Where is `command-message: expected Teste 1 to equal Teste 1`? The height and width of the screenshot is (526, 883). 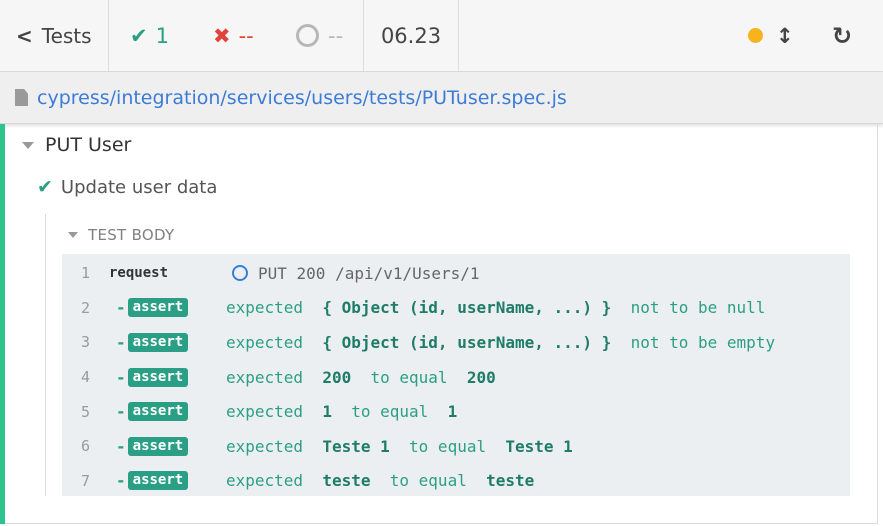
command-message: expected Teste 1 to equal Teste 1 is located at coordinates (399, 446).